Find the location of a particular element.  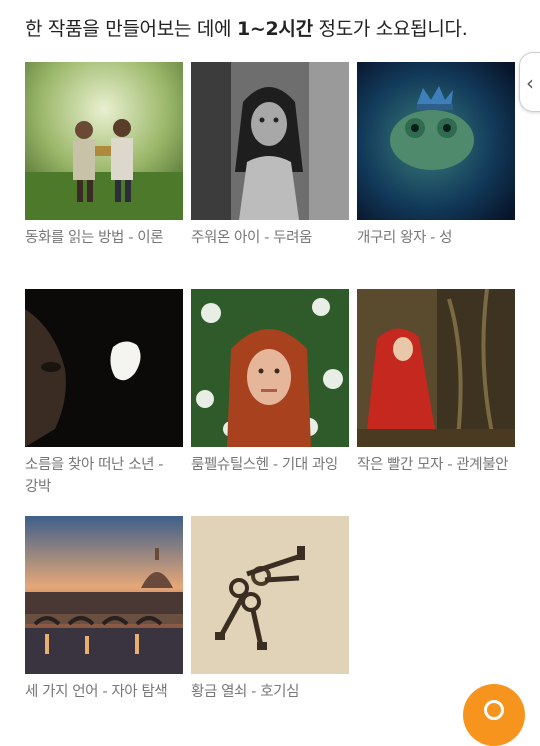

side-panel-toggle: ‹ is located at coordinates (529, 82).